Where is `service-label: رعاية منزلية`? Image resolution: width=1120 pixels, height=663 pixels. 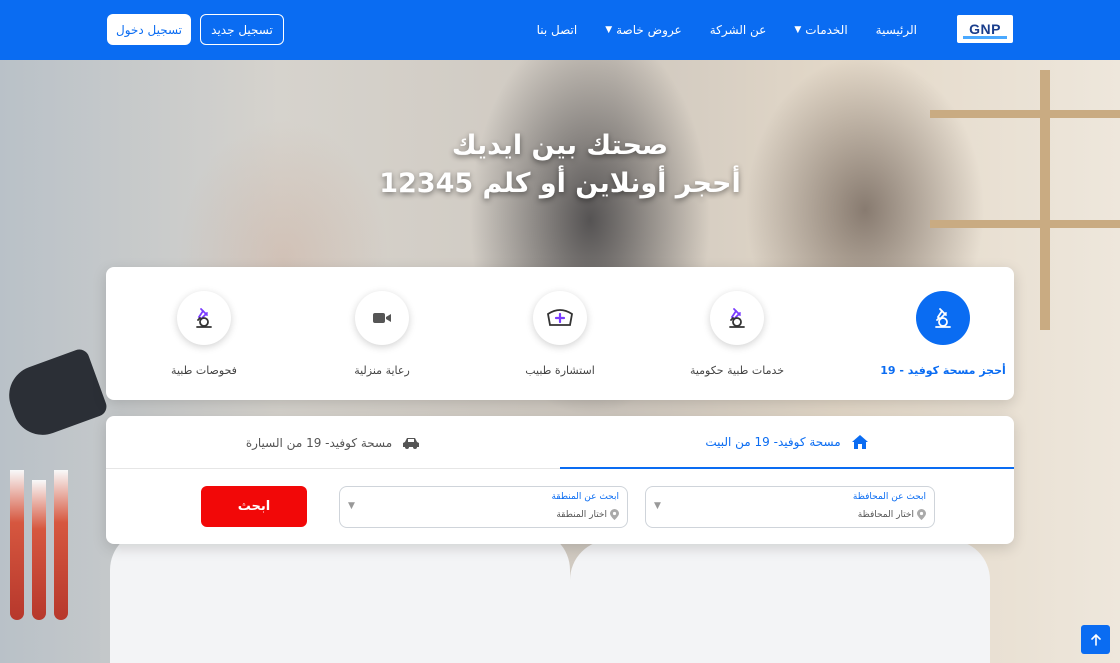 service-label: رعاية منزلية is located at coordinates (382, 370).